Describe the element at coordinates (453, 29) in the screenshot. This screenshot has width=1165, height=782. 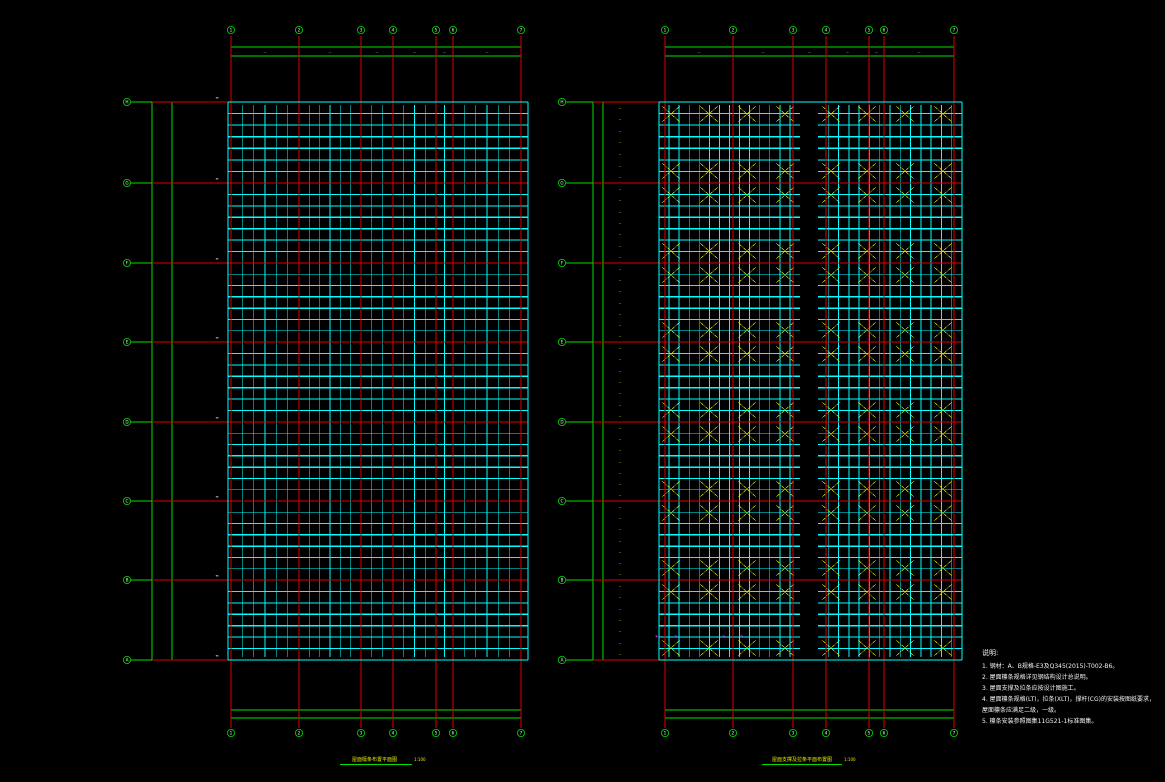
I see `left-plan-col-bubble-top-label: 6` at that location.